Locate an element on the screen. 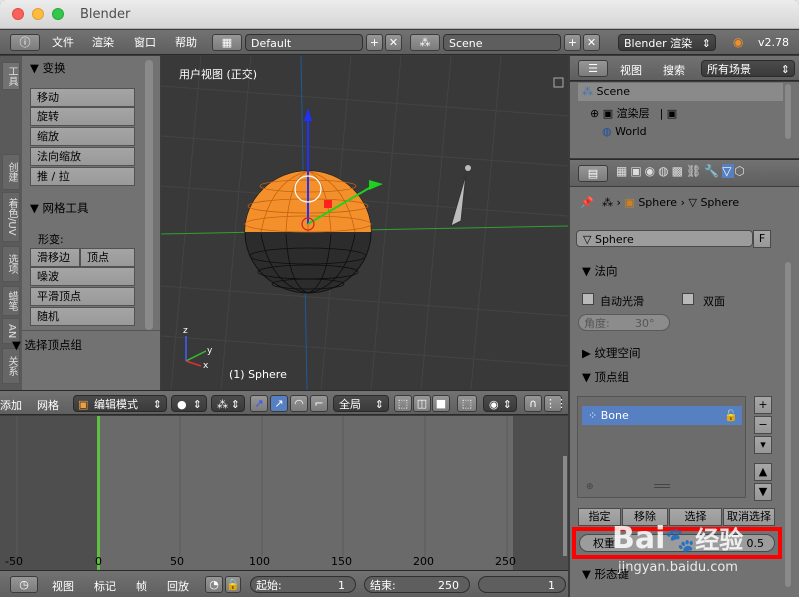 This screenshot has width=799, height=597. timeline-editor-icon: ◷ is located at coordinates (24, 584).